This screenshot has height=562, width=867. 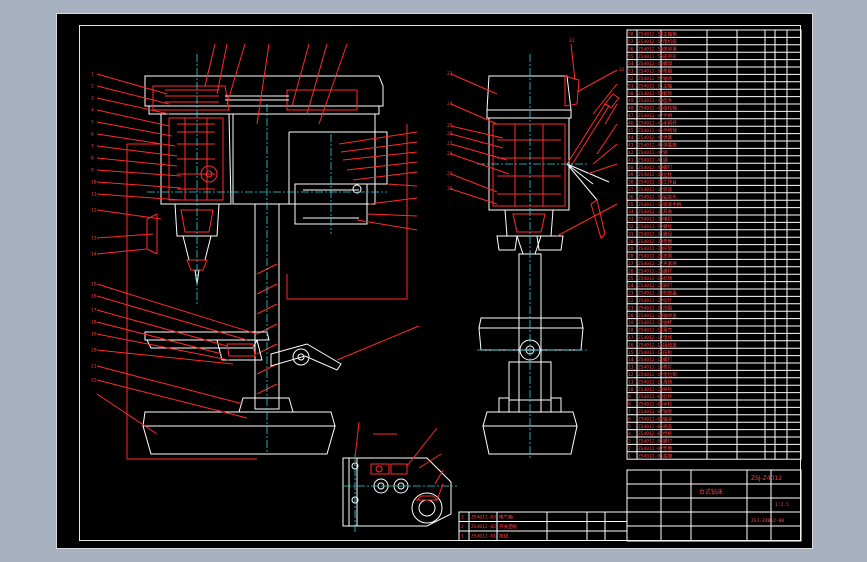 What do you see at coordinates (650, 375) in the screenshot?
I see `bom-code: ZS4012-12` at bounding box center [650, 375].